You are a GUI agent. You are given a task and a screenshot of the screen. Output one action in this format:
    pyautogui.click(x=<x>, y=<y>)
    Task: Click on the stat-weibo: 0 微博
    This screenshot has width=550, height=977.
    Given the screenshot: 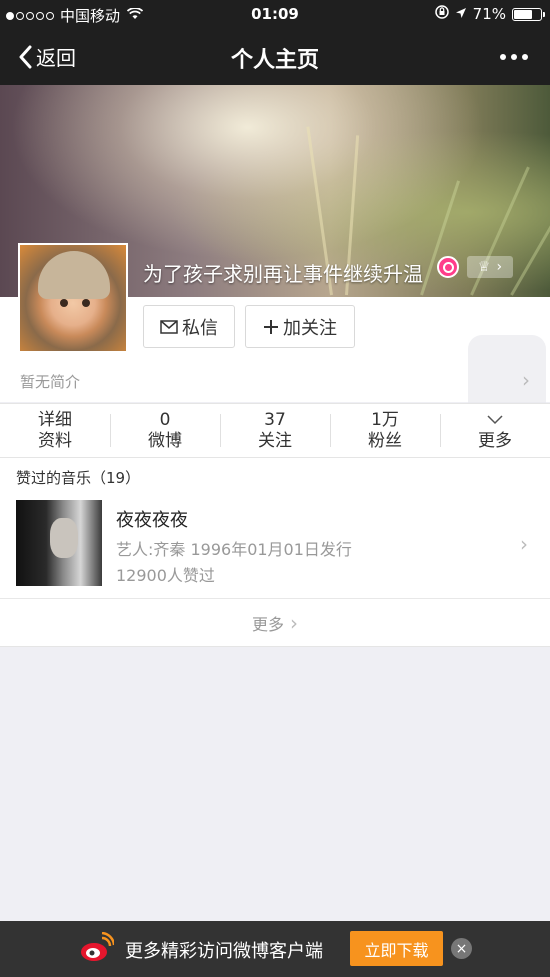 What is the action you would take?
    pyautogui.click(x=165, y=430)
    